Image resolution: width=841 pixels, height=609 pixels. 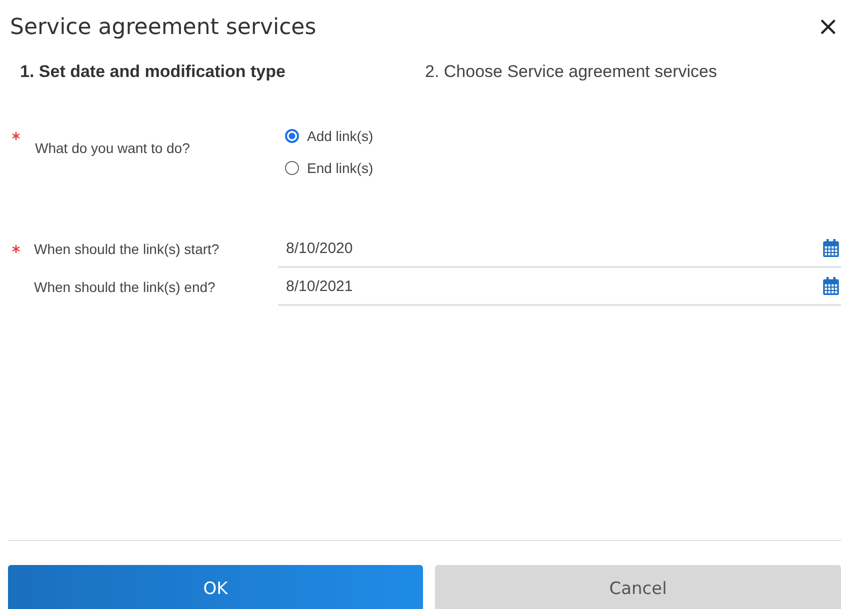 I want to click on step-label: 1. Set date and modification type, so click(x=222, y=75).